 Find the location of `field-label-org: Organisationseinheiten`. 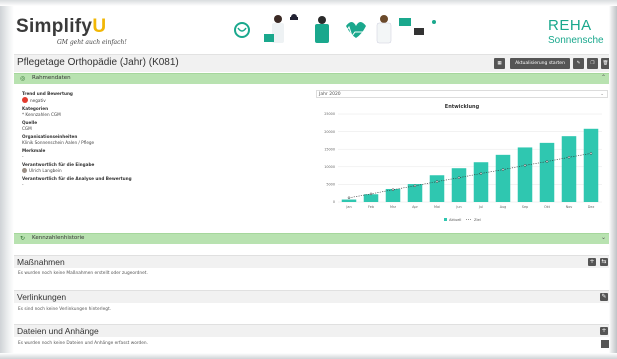

field-label-org: Organisationseinheiten is located at coordinates (50, 136).